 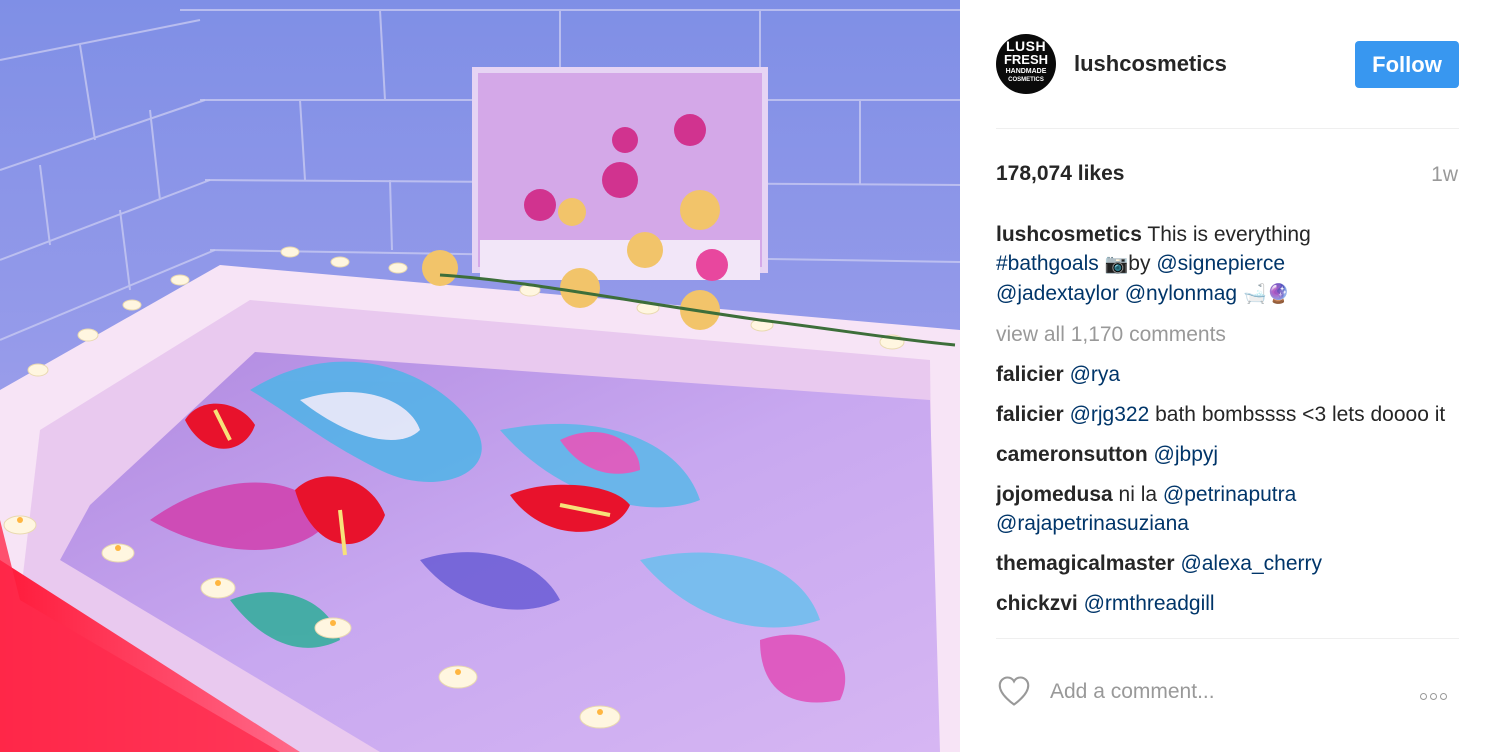 What do you see at coordinates (1072, 454) in the screenshot?
I see `comment-author: cameronsutton` at bounding box center [1072, 454].